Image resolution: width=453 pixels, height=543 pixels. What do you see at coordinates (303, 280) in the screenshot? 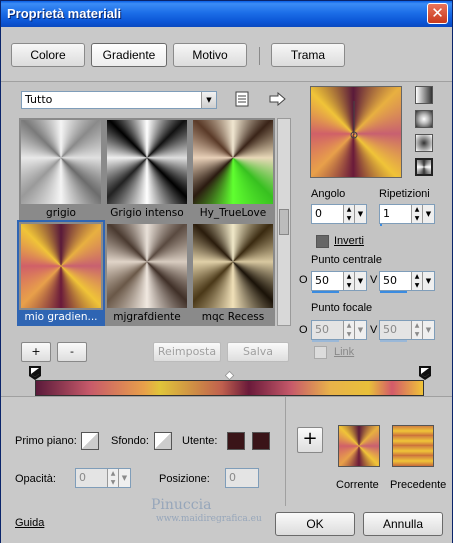
I see `center-o-label: O` at bounding box center [303, 280].